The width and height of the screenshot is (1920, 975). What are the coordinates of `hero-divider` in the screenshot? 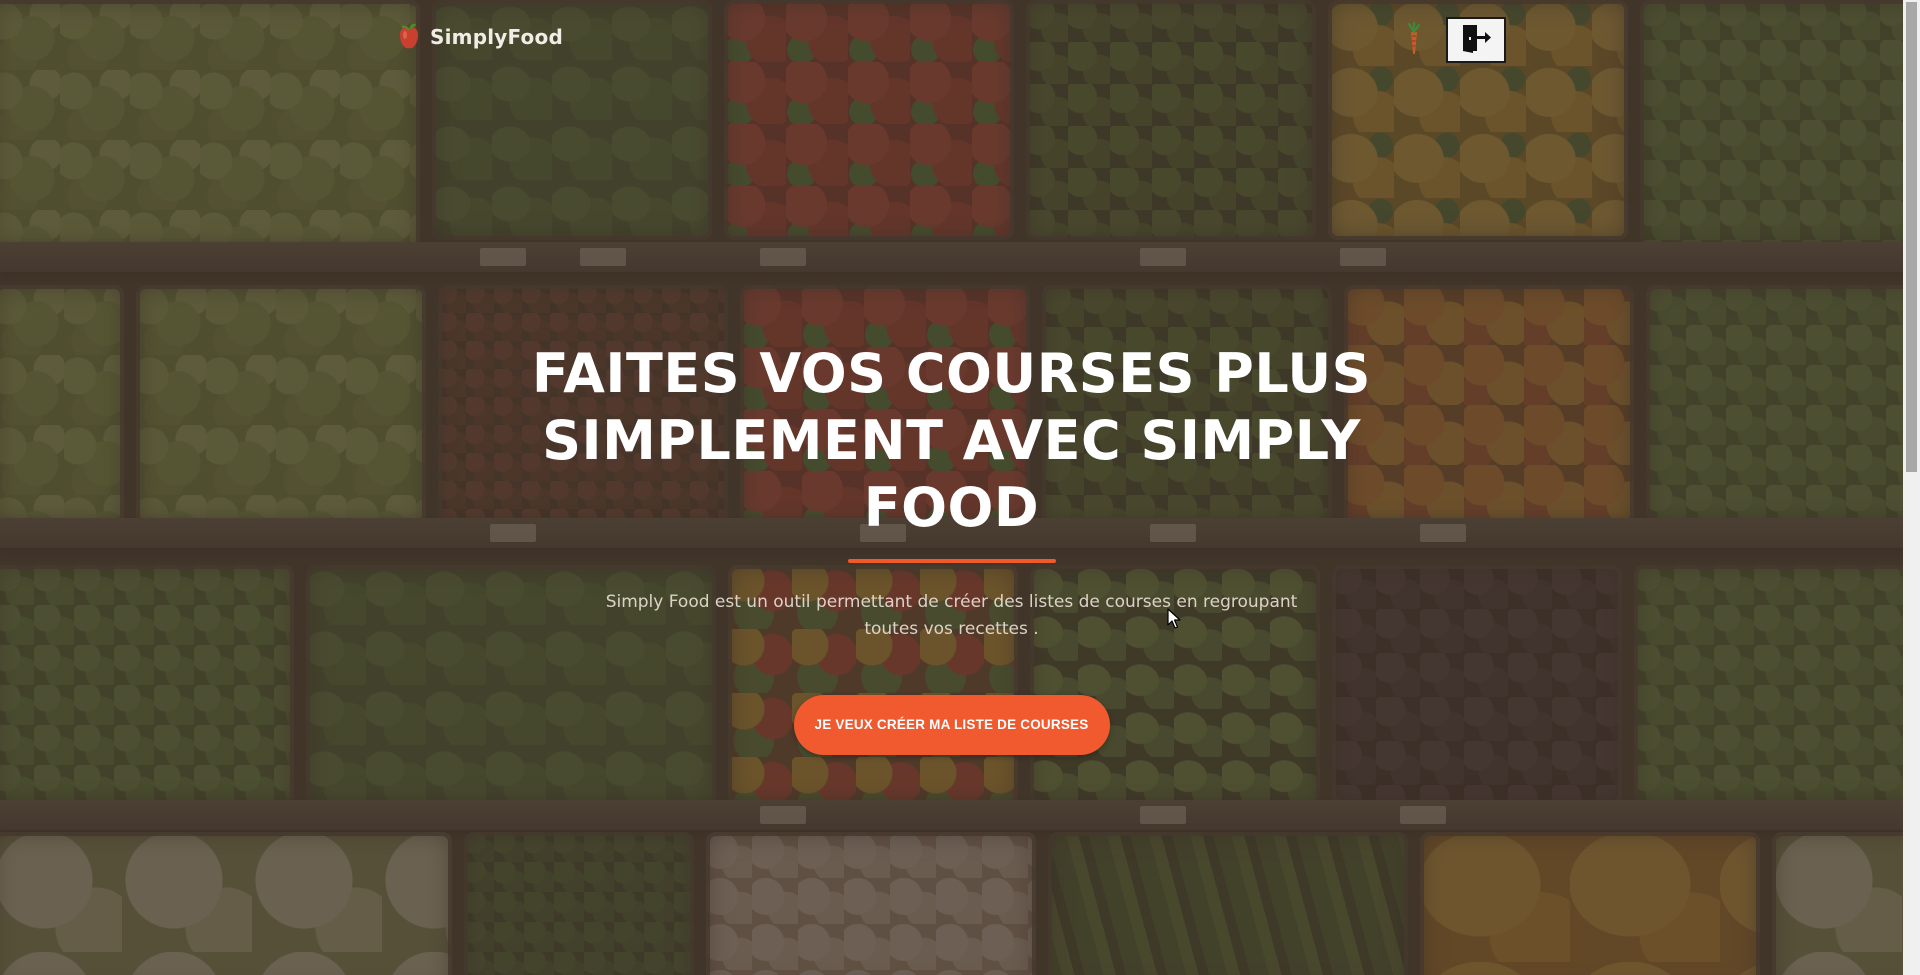 It's located at (951, 561).